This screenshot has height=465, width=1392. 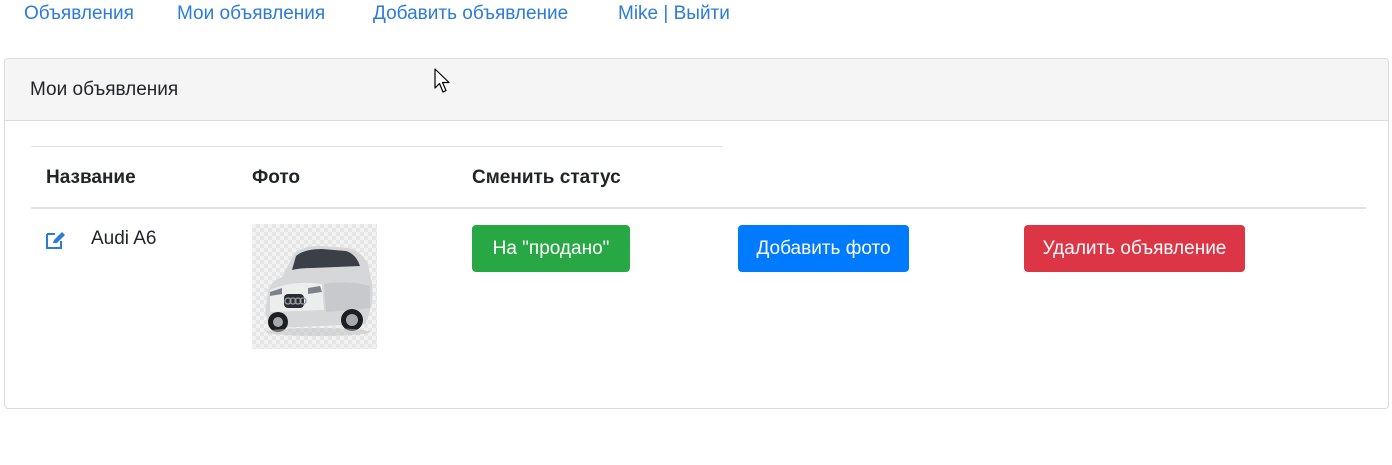 What do you see at coordinates (470, 14) in the screenshot?
I see `nav-link-add-ad: Добавить объявление` at bounding box center [470, 14].